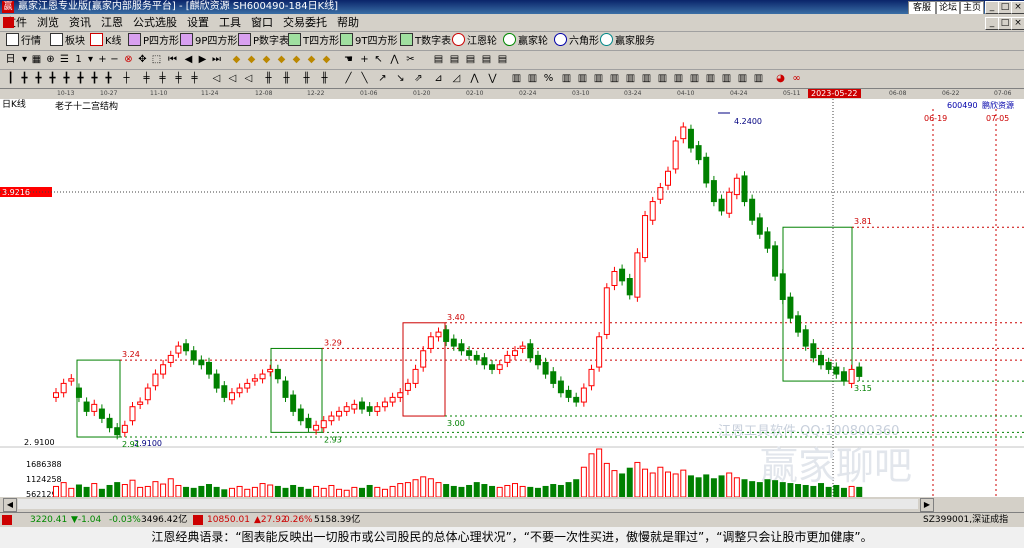  Describe the element at coordinates (232, 78) in the screenshot. I see `fan-2-icon: ◁` at that location.